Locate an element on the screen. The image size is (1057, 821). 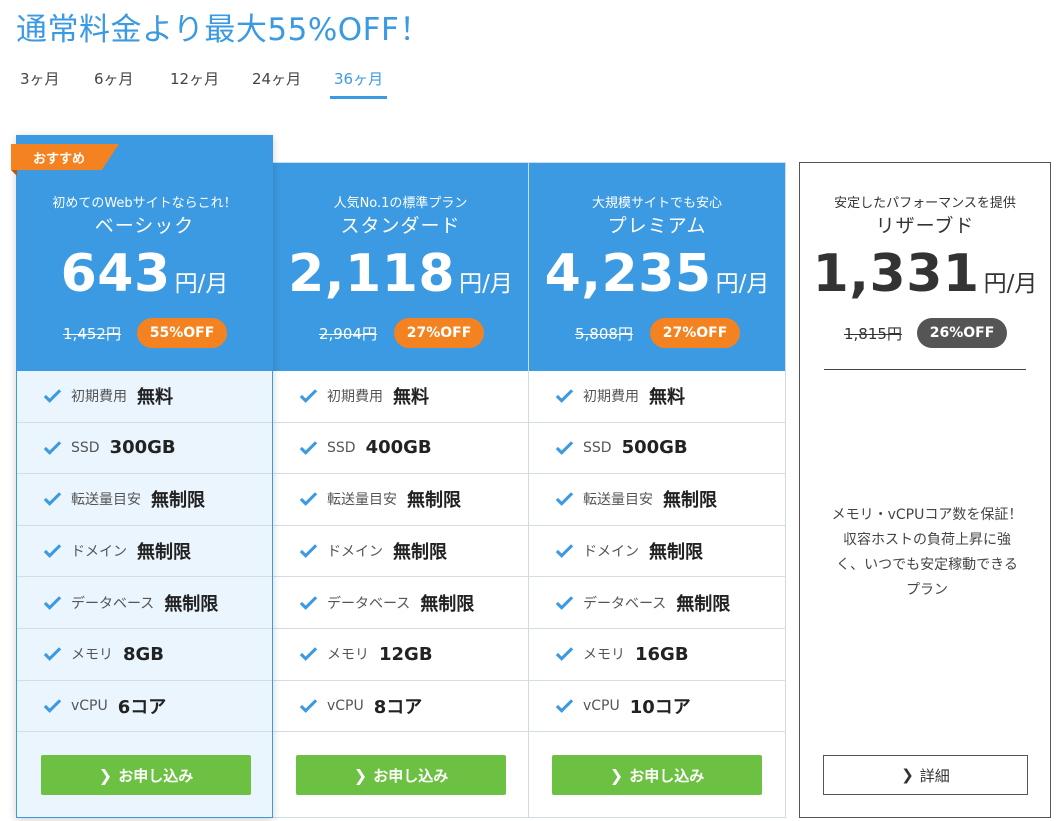
feature-value: 400GB is located at coordinates (398, 448).